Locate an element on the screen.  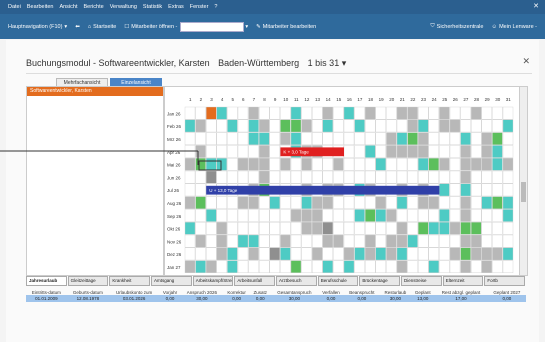
close-icon: ✕ is located at coordinates (526, 61).